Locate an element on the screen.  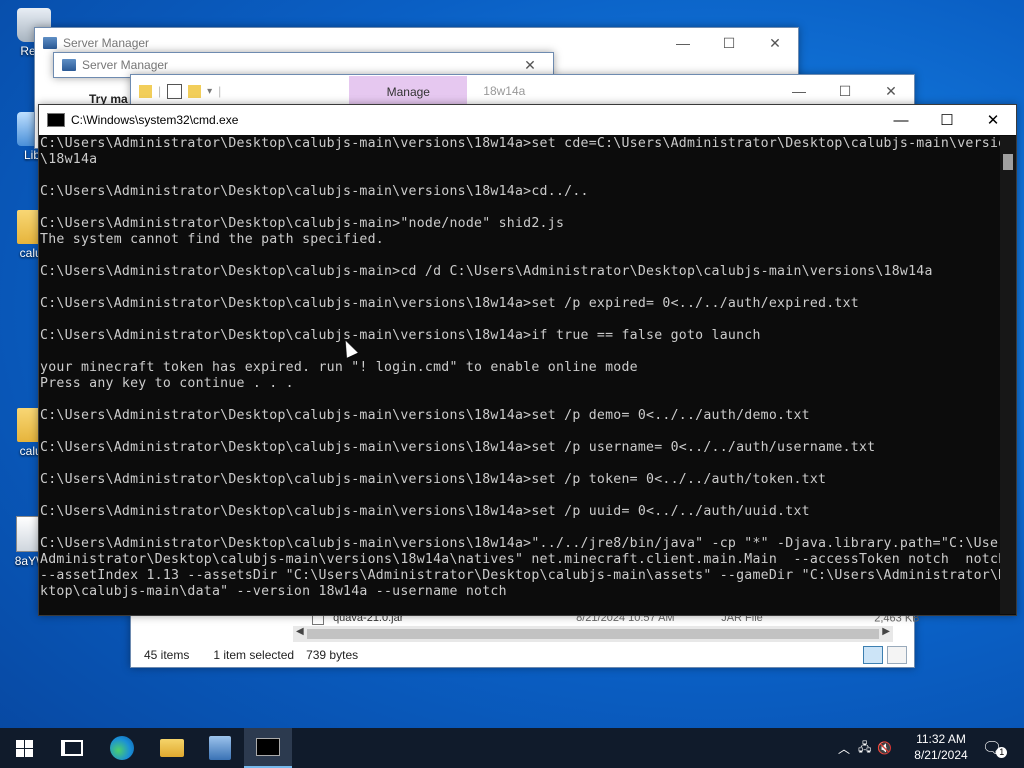
title-bar: | ▾ | Manage 18w14a — ☐ ✕ is located at coordinates (522, 91).